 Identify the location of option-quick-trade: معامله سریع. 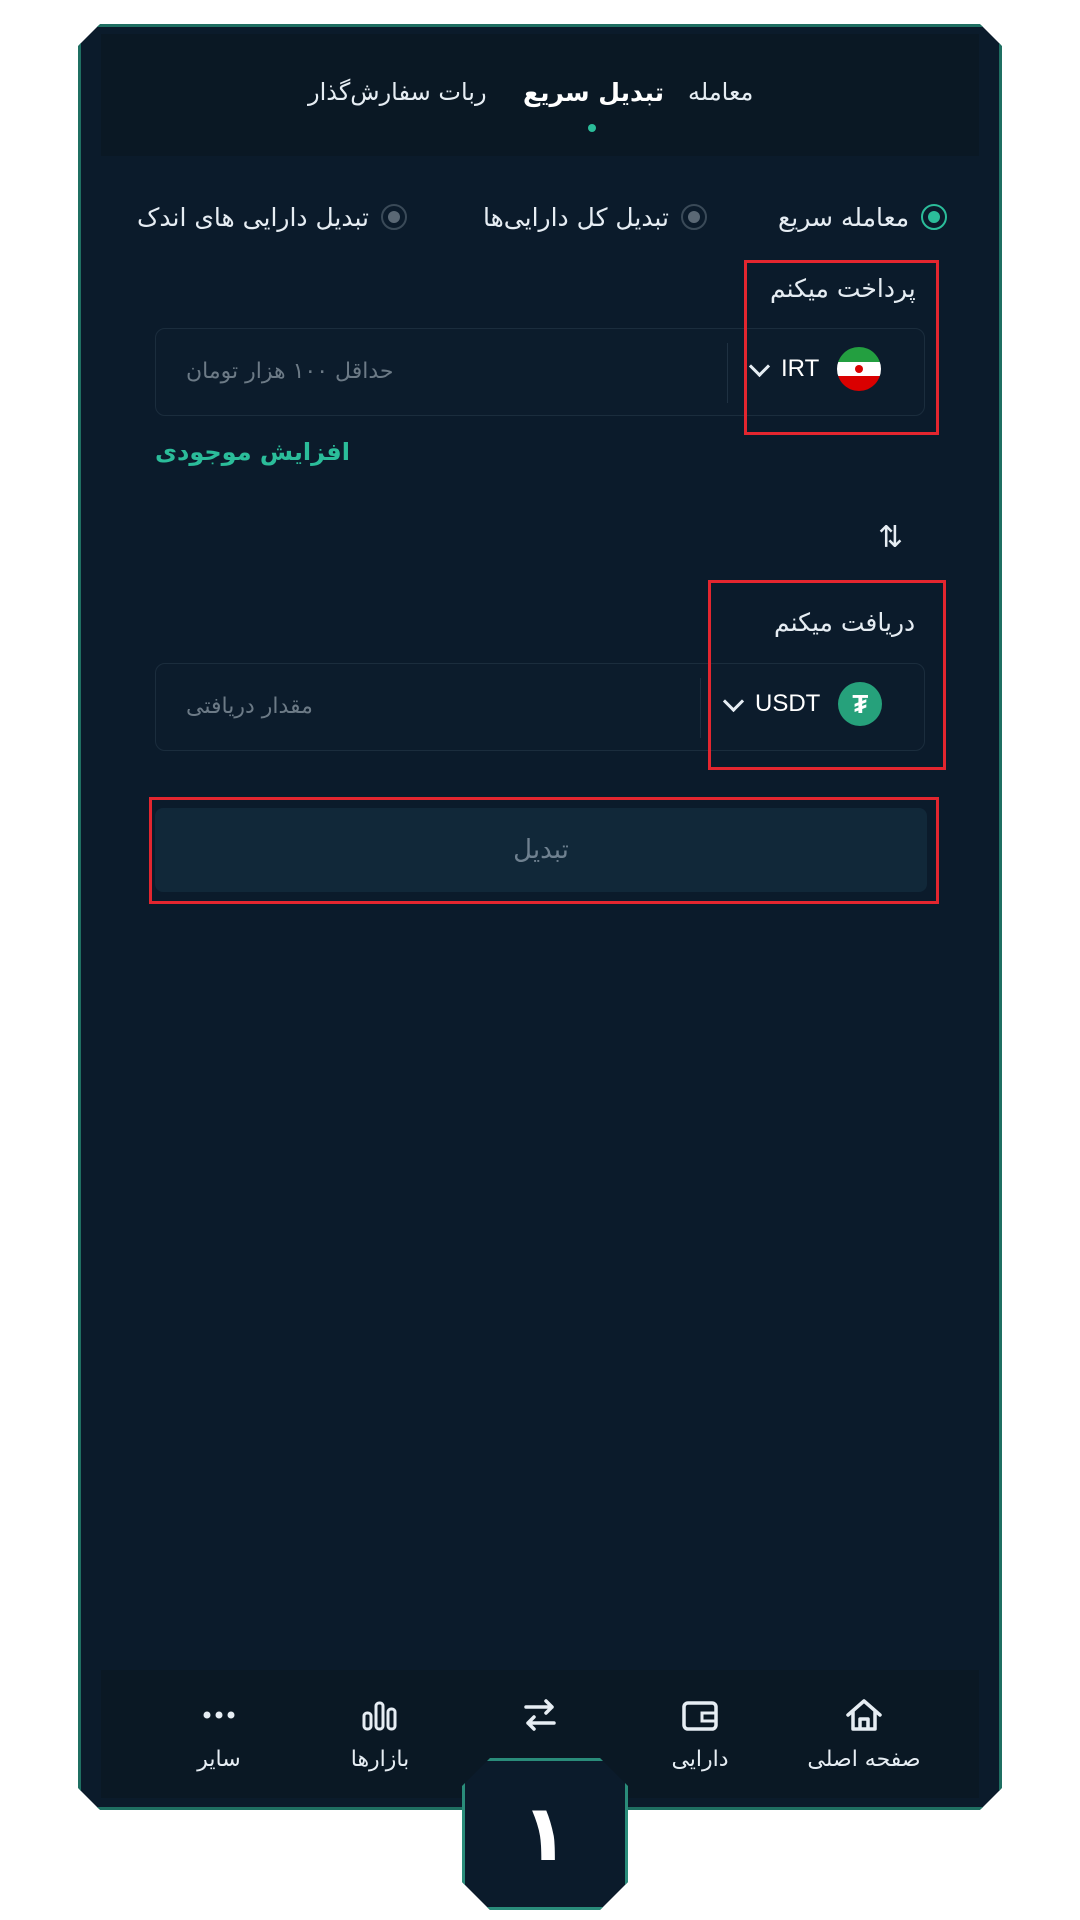
(863, 217).